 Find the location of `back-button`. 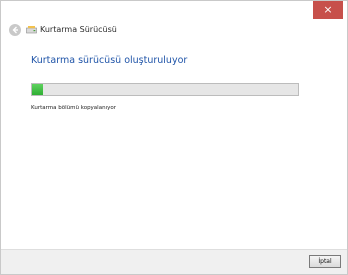

back-button is located at coordinates (15, 30).